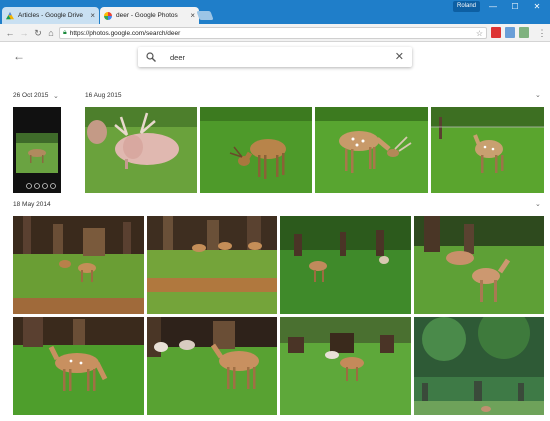 The image size is (550, 421). What do you see at coordinates (32, 204) in the screenshot?
I see `date-header: 18 May 2014` at bounding box center [32, 204].